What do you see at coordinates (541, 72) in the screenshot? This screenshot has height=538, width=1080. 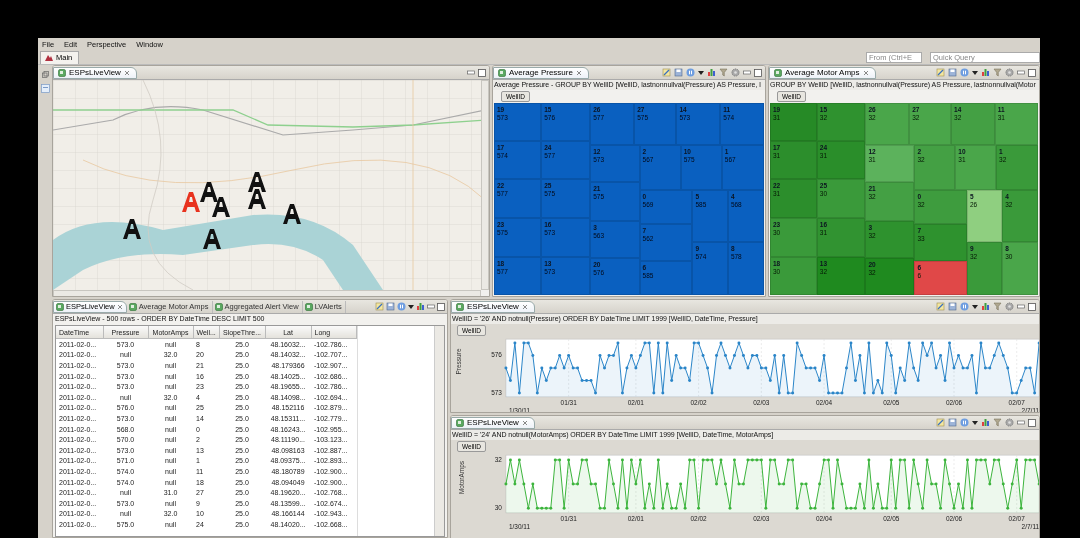 I see `tab: Average Pressure` at bounding box center [541, 72].